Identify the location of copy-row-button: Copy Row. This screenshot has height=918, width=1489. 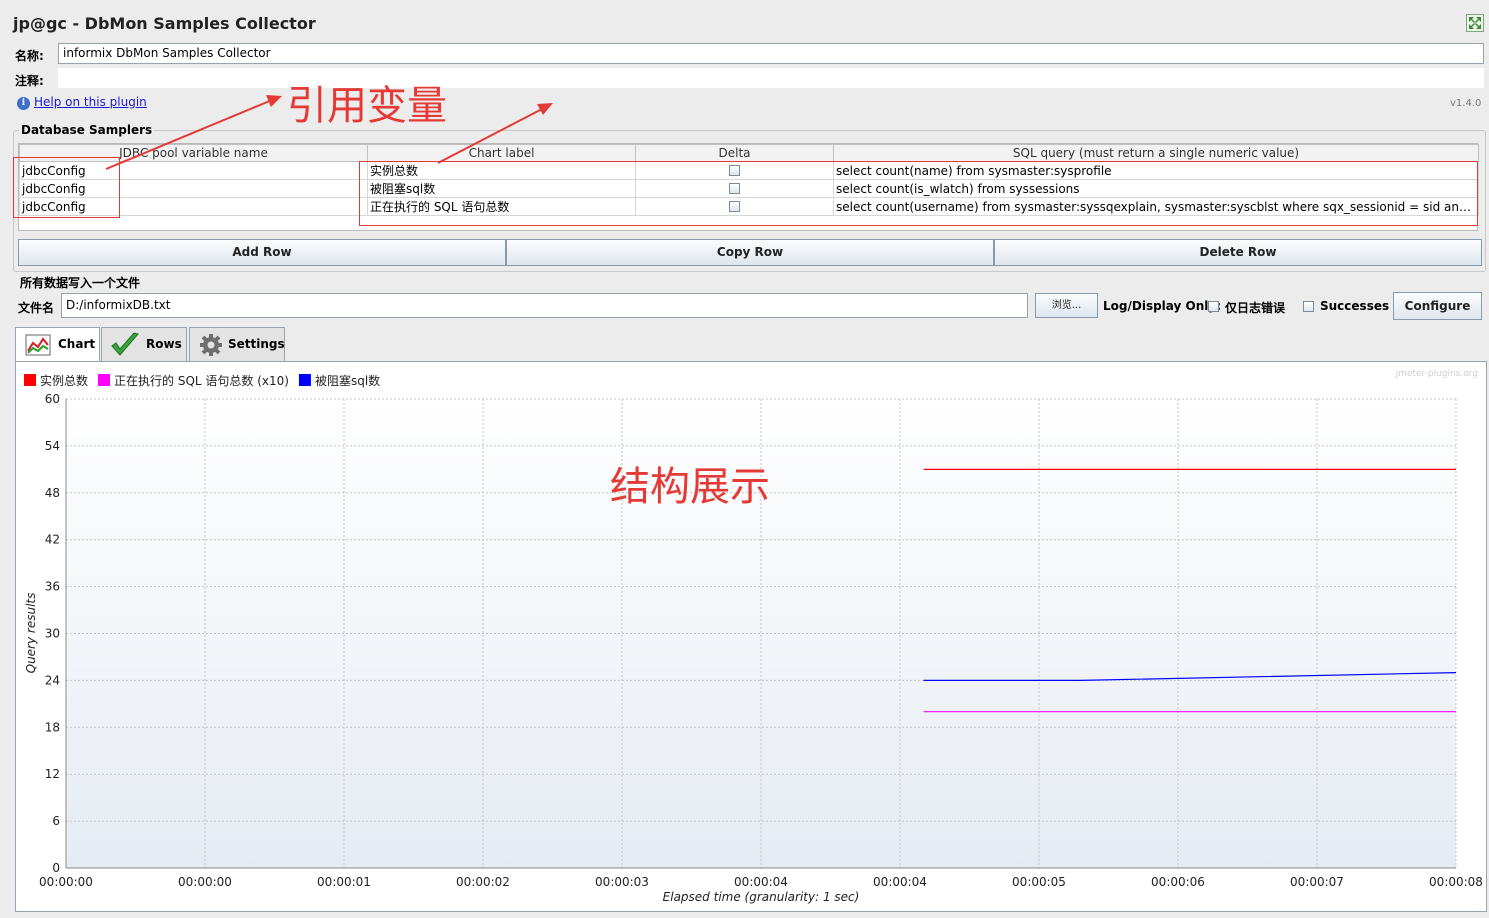
(750, 252).